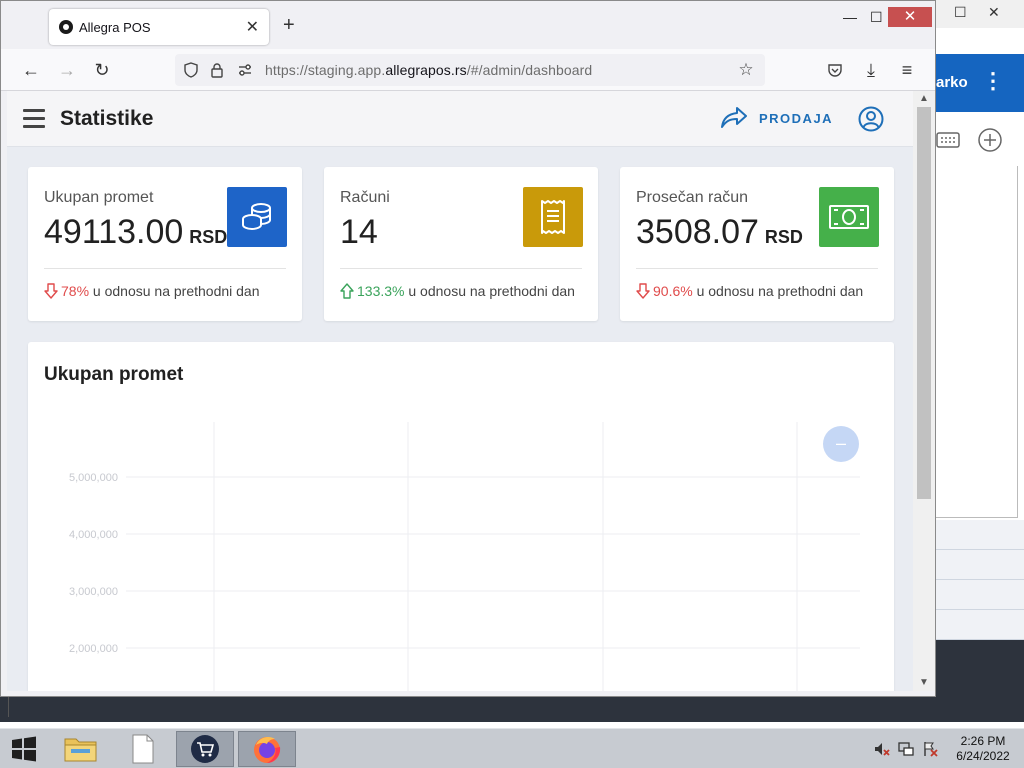  I want to click on scroll-up-icon: ▲, so click(924, 98).